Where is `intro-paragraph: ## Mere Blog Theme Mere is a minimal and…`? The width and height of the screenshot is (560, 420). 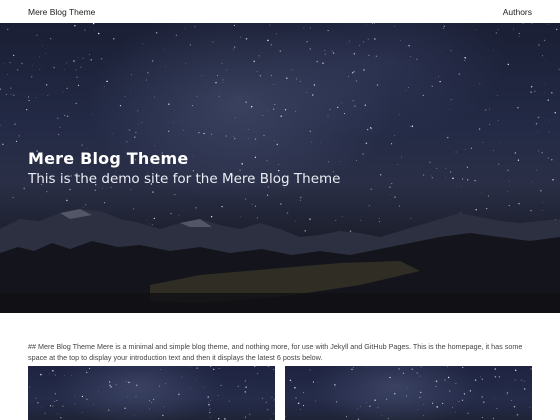
intro-paragraph: ## Mere Blog Theme Mere is a minimal and… is located at coordinates (275, 352).